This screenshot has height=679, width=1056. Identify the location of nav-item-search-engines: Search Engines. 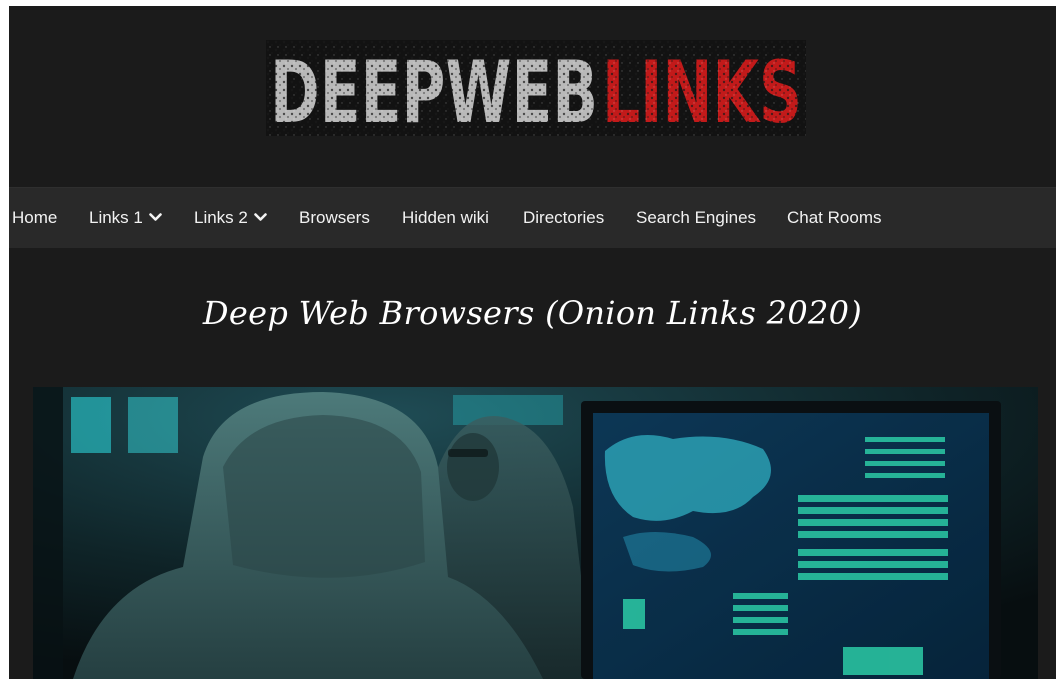
(696, 218).